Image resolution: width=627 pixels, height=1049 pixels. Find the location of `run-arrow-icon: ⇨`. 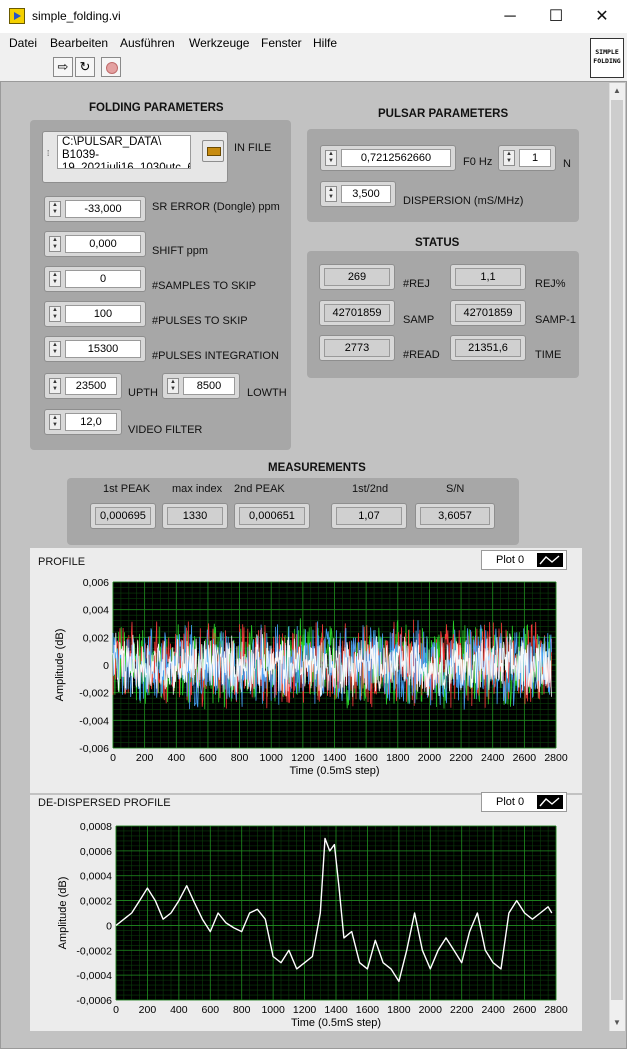

run-arrow-icon: ⇨ is located at coordinates (63, 67).